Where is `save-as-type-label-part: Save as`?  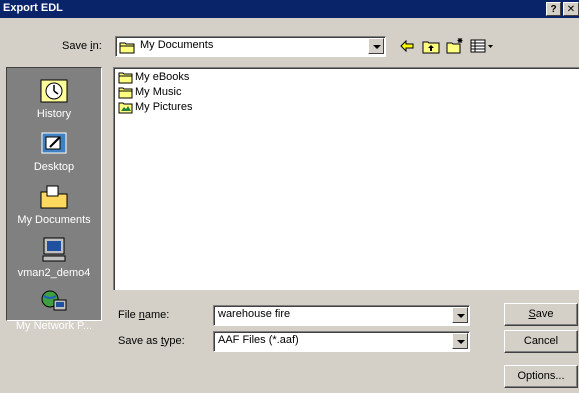
save-as-type-label-part: Save as is located at coordinates (139, 341).